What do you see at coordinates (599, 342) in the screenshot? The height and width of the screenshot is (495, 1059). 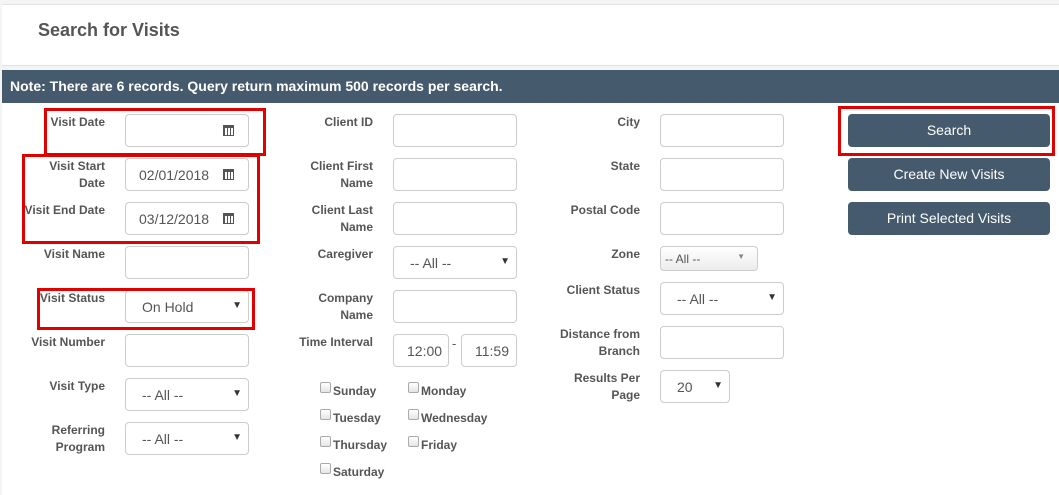 I see `distance-label: Distance from Branch` at bounding box center [599, 342].